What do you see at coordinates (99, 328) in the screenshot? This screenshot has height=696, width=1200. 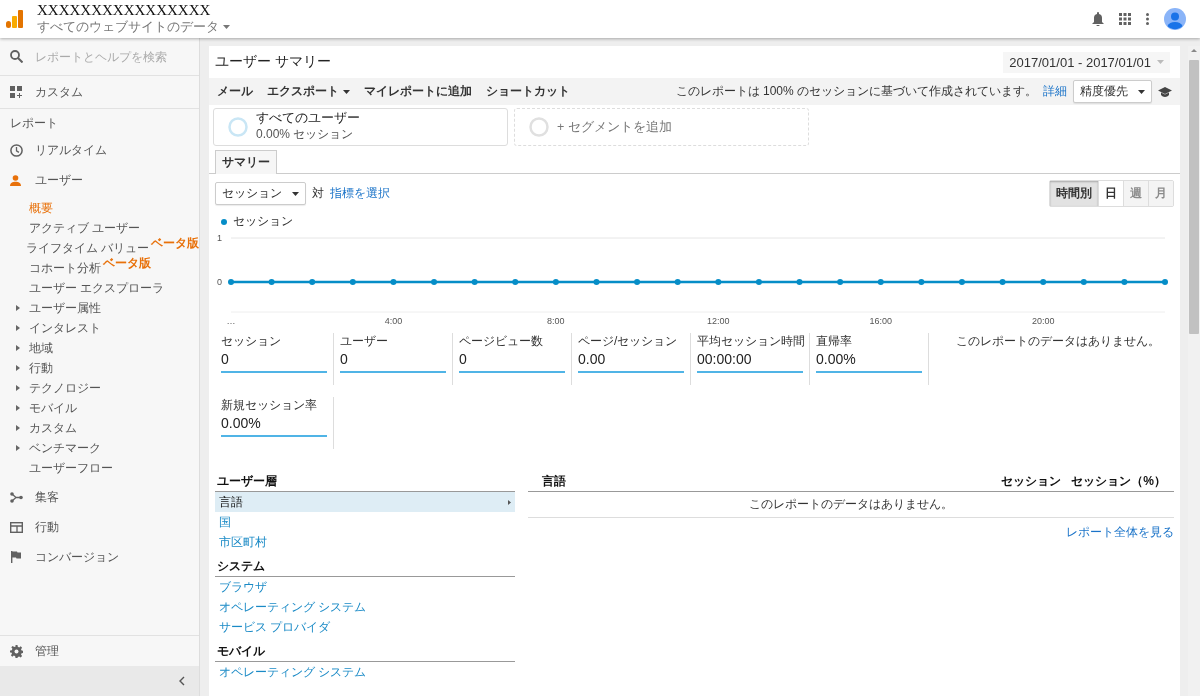 I see `sidebar-subitem: インタレスト` at bounding box center [99, 328].